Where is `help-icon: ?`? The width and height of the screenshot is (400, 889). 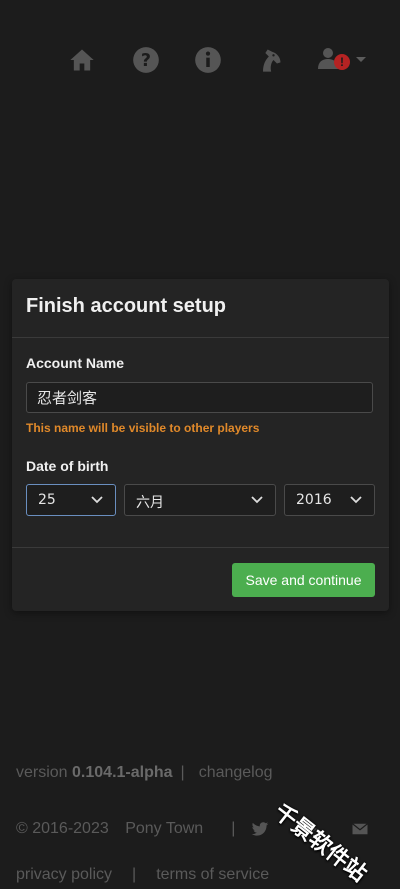
help-icon: ? is located at coordinates (146, 60).